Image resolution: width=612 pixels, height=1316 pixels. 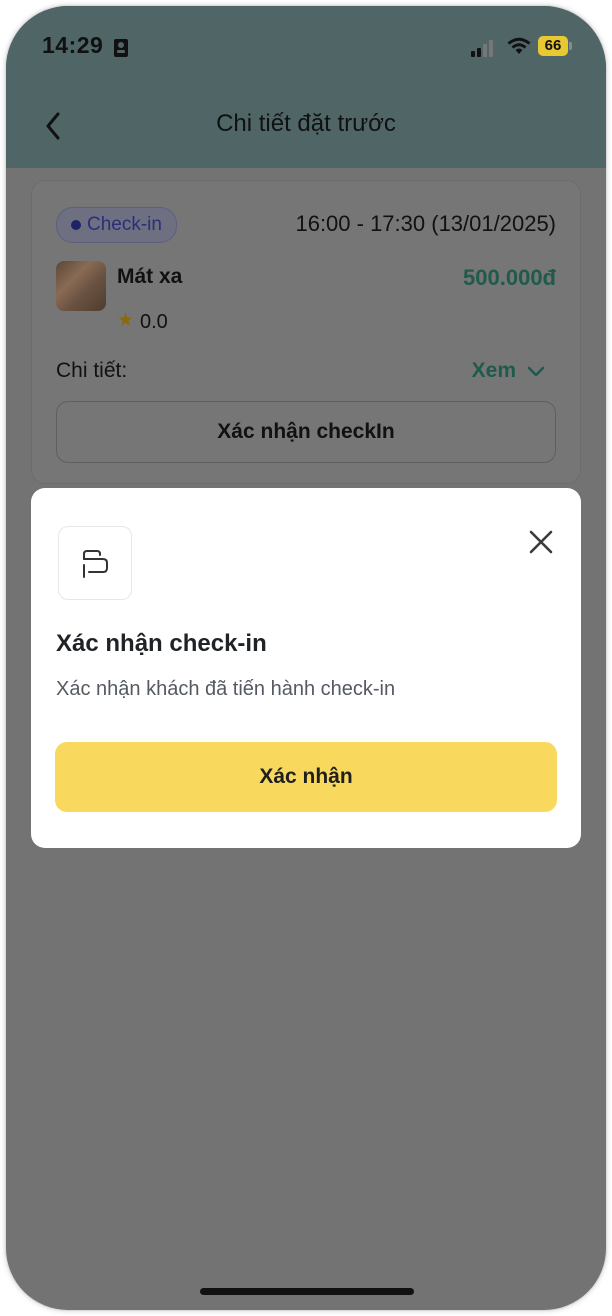 I want to click on home-indicator, so click(x=307, y=1291).